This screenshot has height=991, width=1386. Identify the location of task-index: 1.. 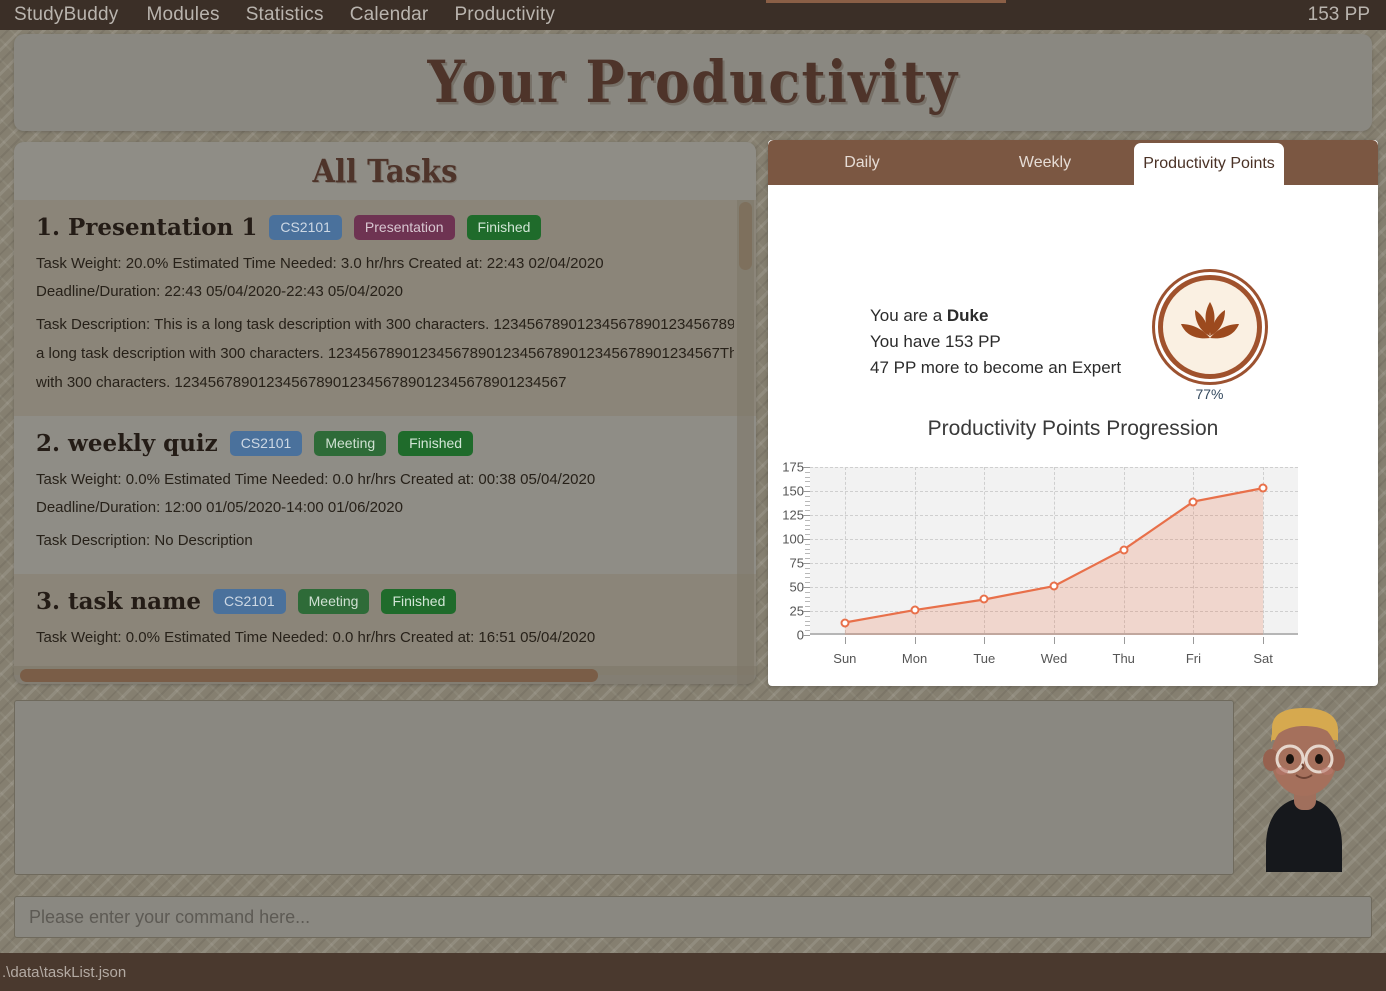
(48, 227).